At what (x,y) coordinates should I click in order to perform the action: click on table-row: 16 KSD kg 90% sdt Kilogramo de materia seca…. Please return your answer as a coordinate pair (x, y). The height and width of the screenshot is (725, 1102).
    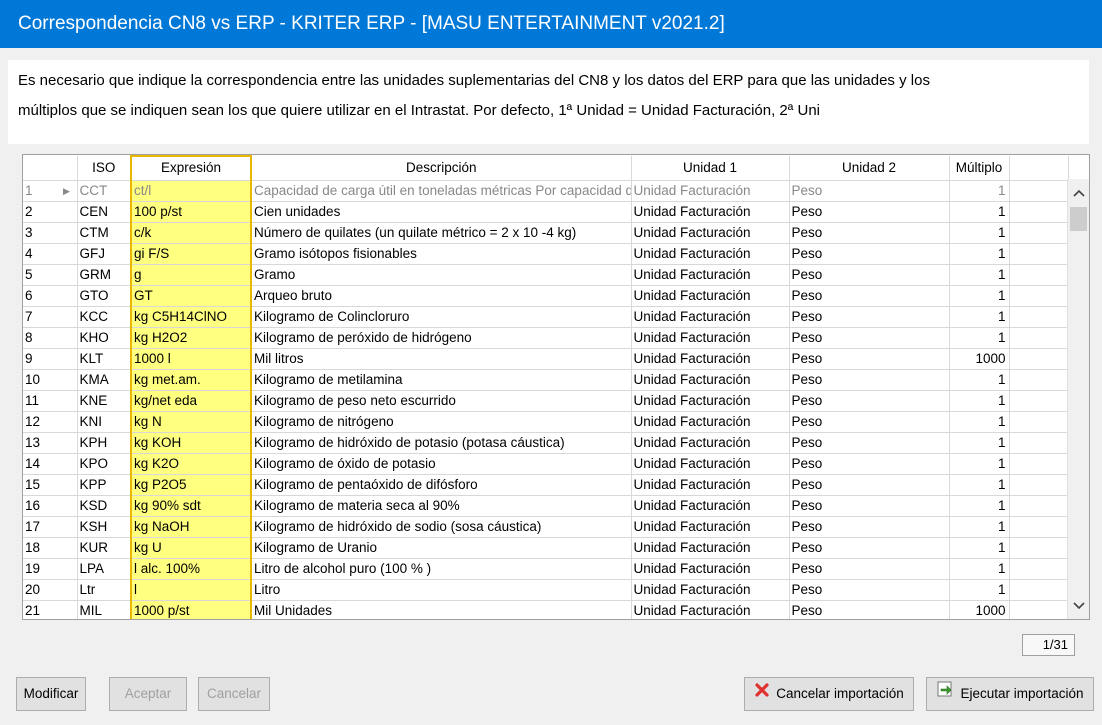
    Looking at the image, I should click on (546, 506).